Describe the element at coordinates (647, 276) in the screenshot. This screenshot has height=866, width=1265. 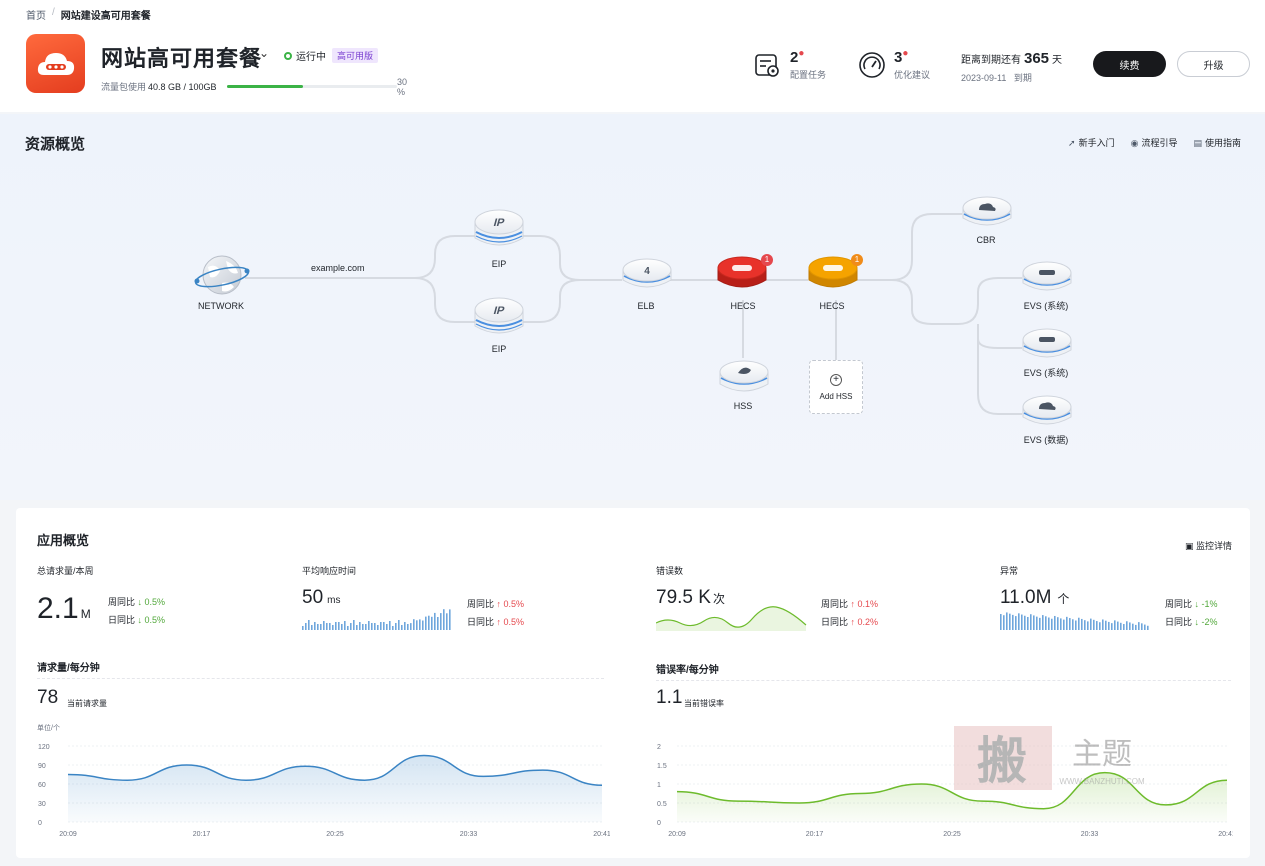
I see `elb-icon: 4` at that location.